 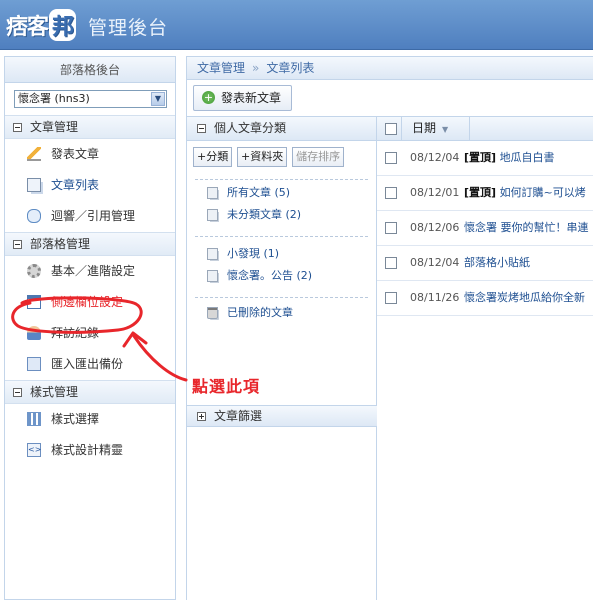 I want to click on gear-icon, so click(x=34, y=270).